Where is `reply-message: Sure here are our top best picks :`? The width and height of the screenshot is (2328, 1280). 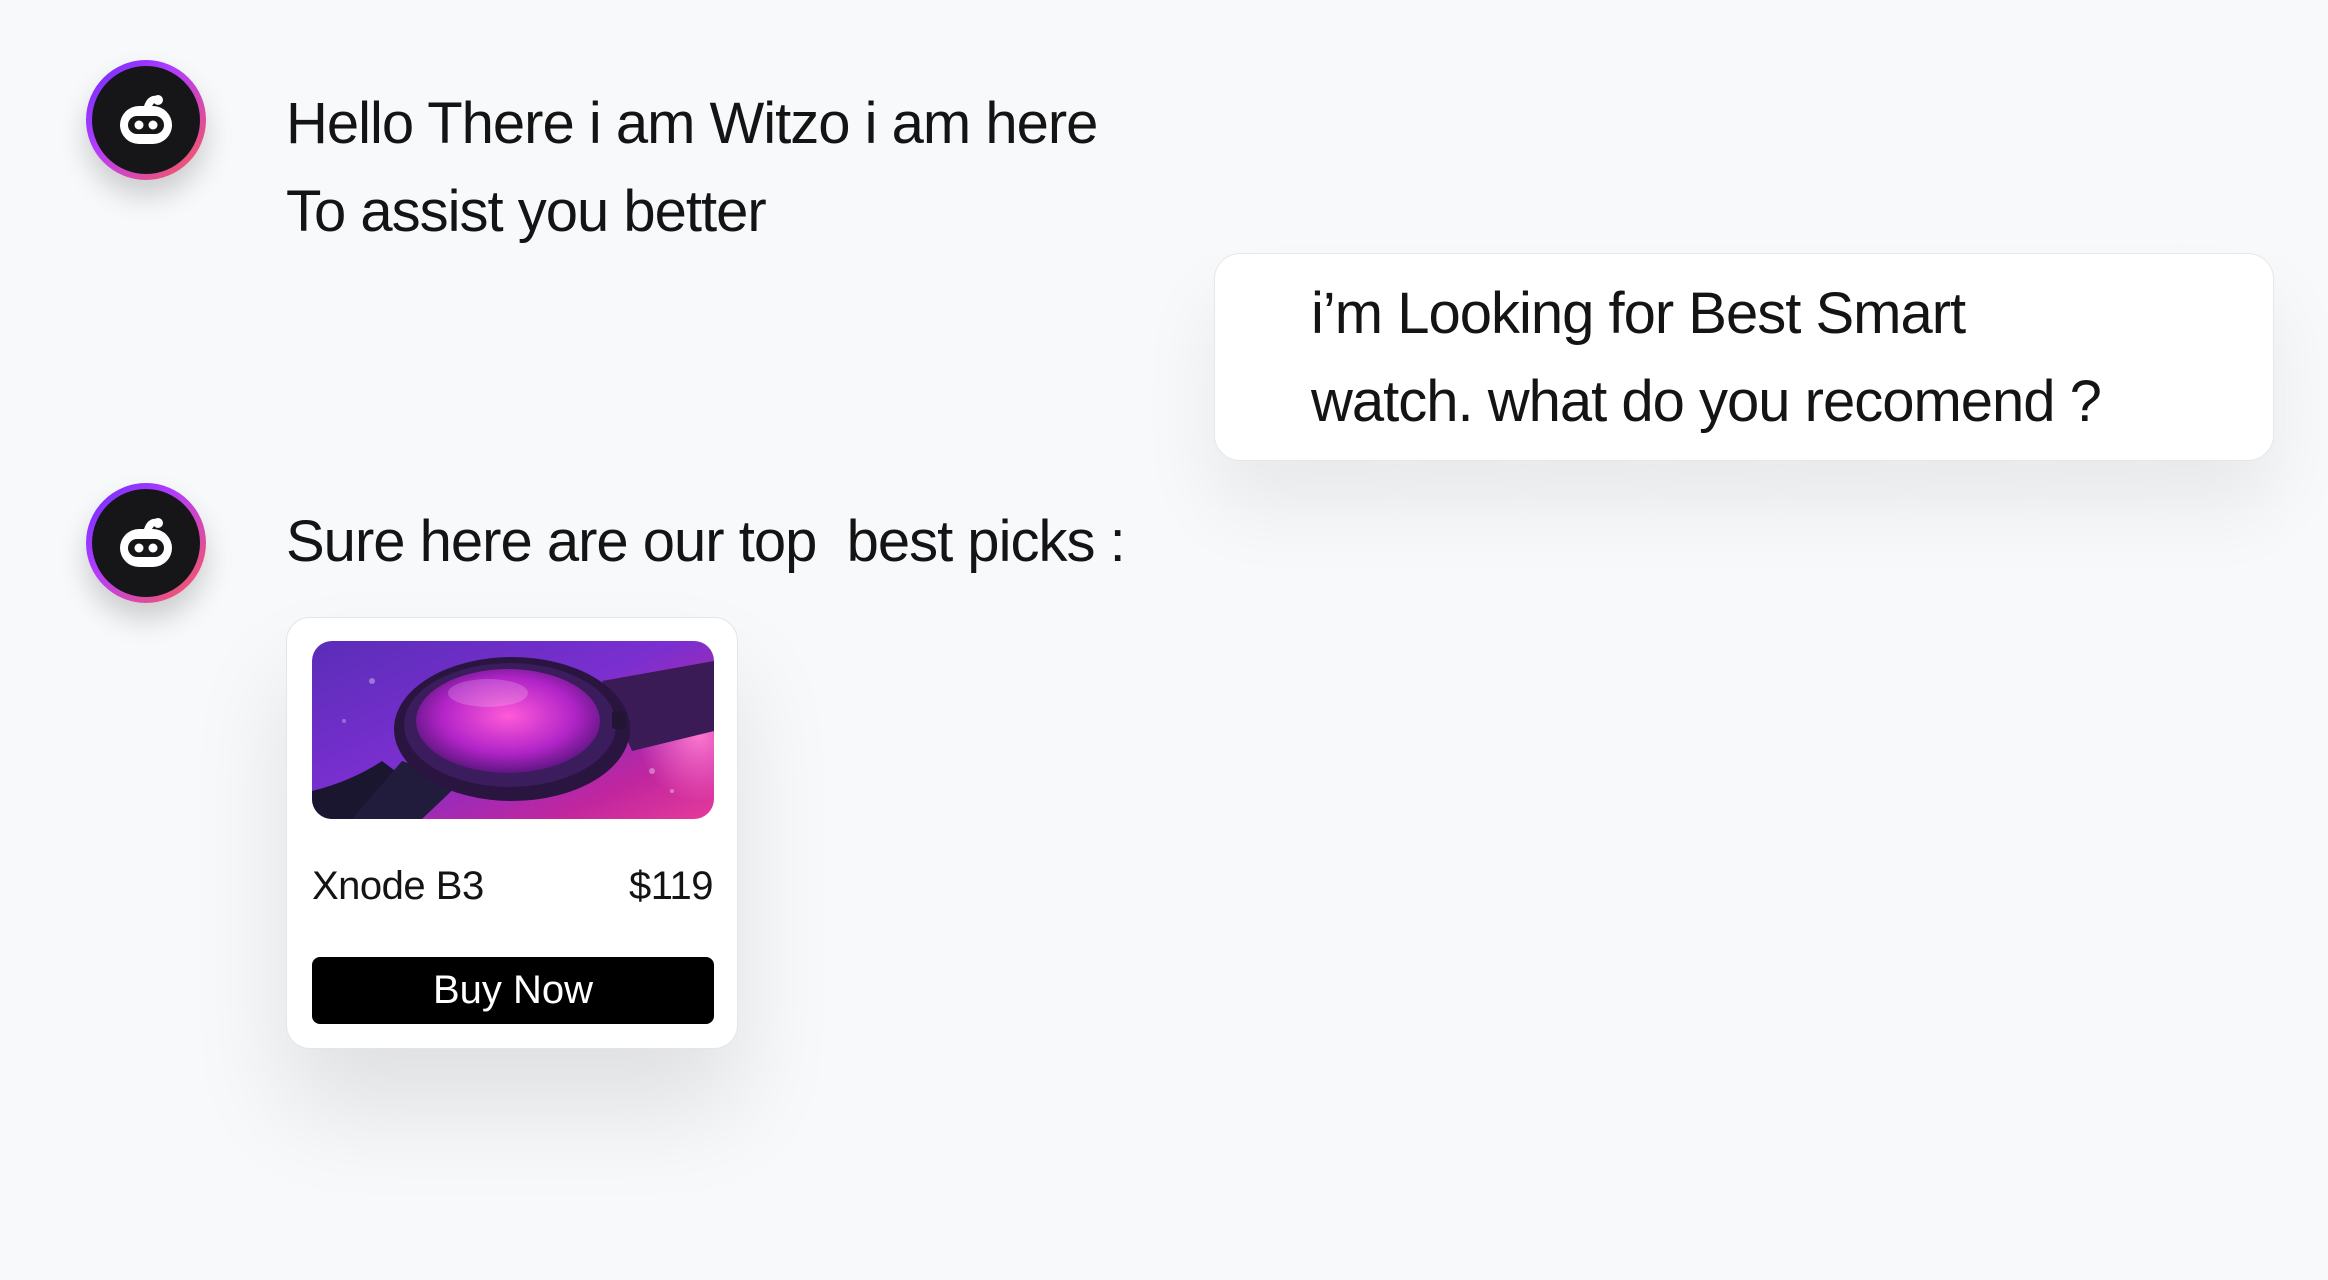
reply-message: Sure here are our top best picks : is located at coordinates (706, 542).